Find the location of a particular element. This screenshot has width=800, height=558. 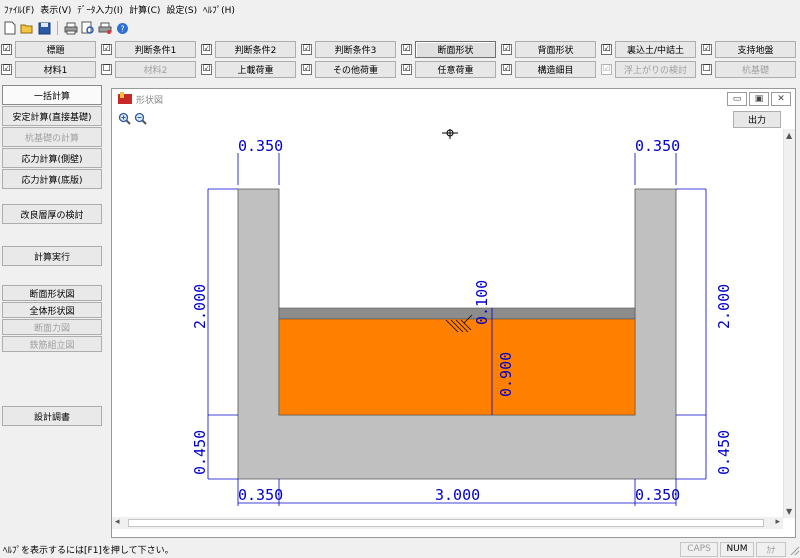

section-shape-button: 断面形状 is located at coordinates (455, 49).